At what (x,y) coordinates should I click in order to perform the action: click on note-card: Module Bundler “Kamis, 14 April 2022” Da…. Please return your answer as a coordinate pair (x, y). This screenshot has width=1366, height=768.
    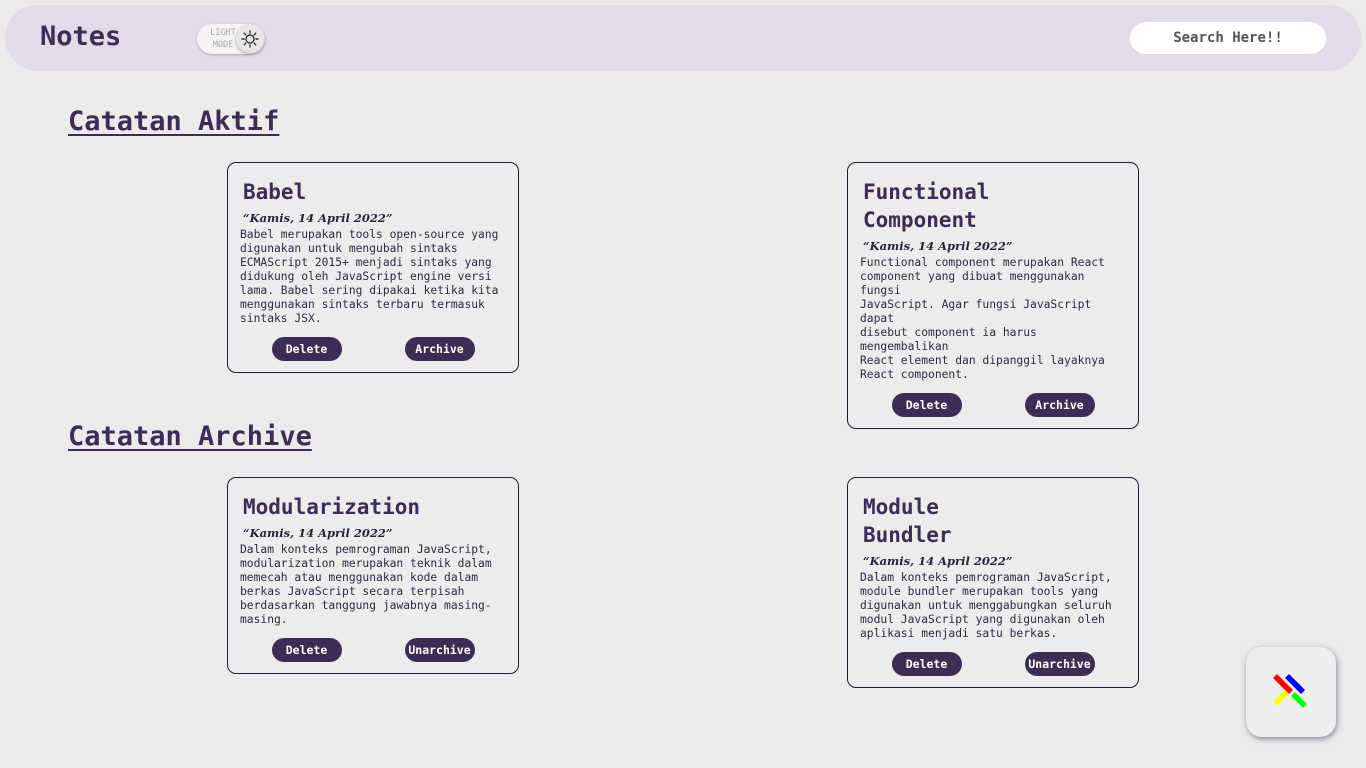
    Looking at the image, I should click on (993, 582).